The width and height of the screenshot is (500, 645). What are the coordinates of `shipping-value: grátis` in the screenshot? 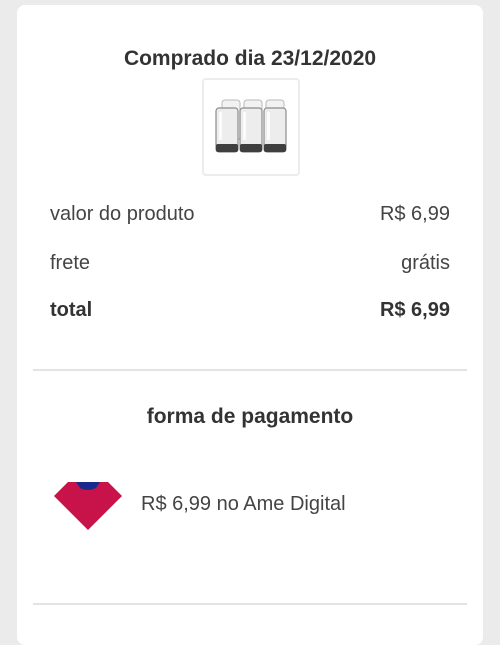 It's located at (425, 263).